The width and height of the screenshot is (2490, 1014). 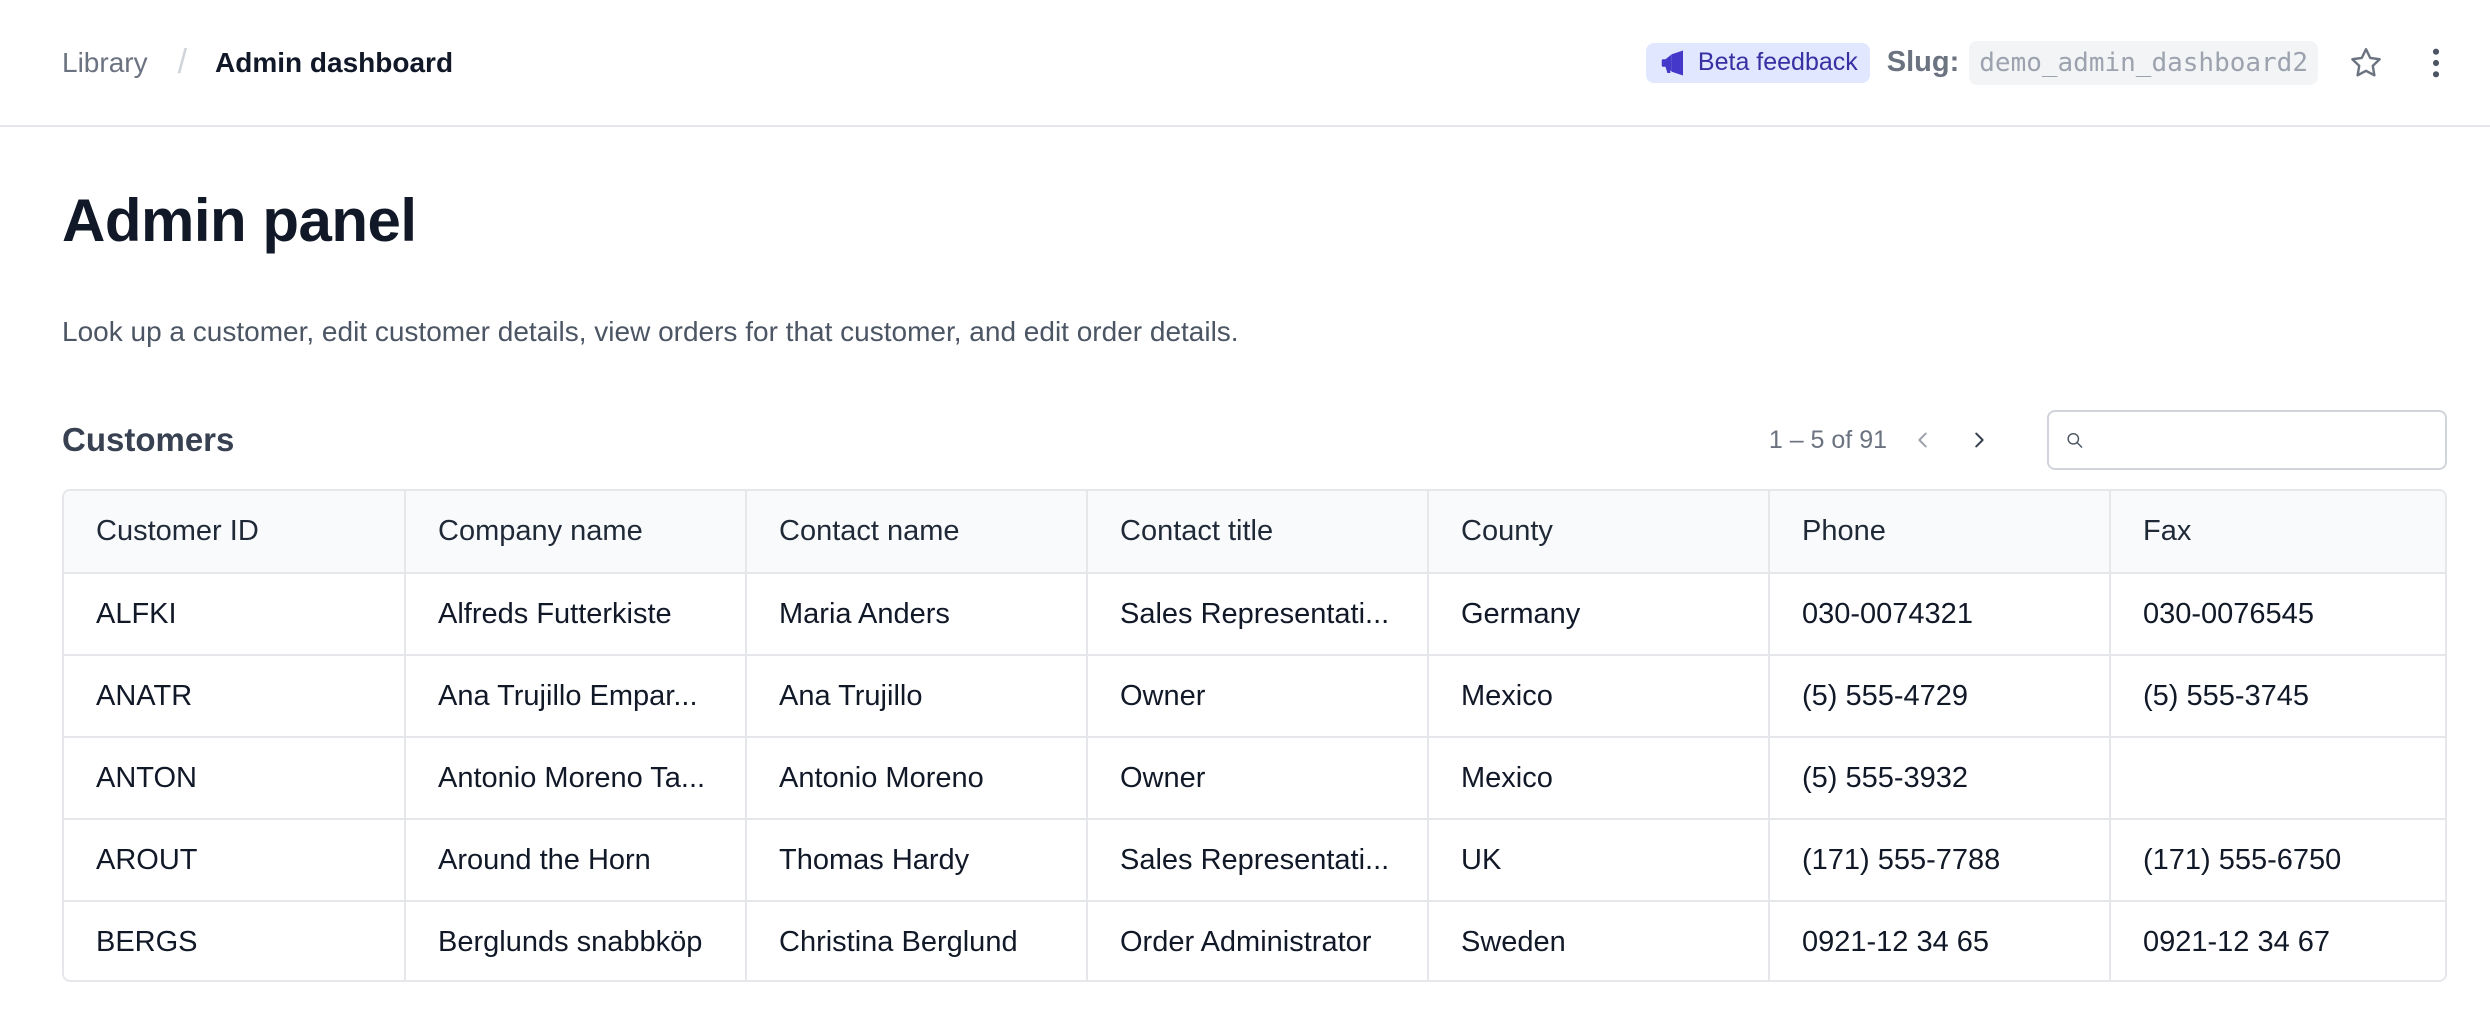 I want to click on customers-controls: 1 – 5 of 91, so click(x=2108, y=440).